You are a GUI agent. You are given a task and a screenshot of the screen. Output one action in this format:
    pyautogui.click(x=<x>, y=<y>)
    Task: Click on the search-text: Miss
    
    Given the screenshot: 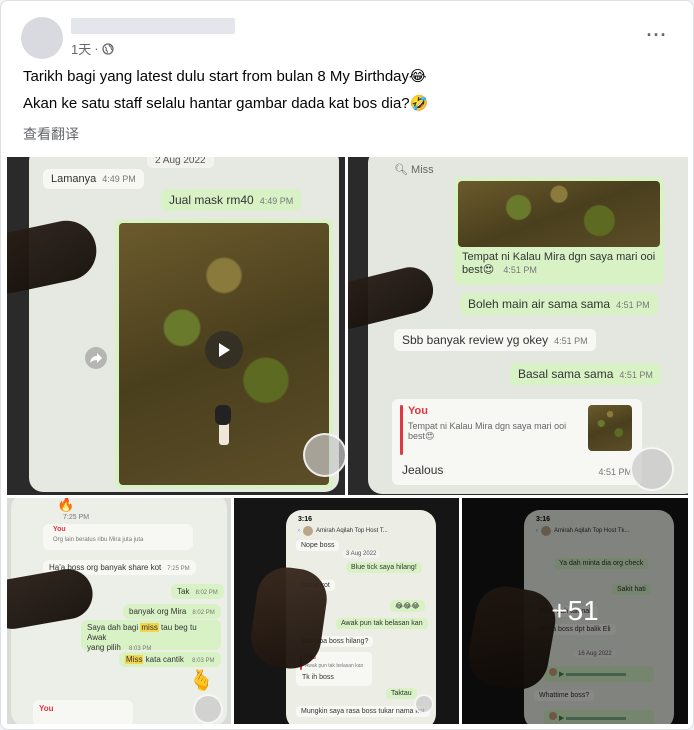 What is the action you would take?
    pyautogui.click(x=422, y=170)
    